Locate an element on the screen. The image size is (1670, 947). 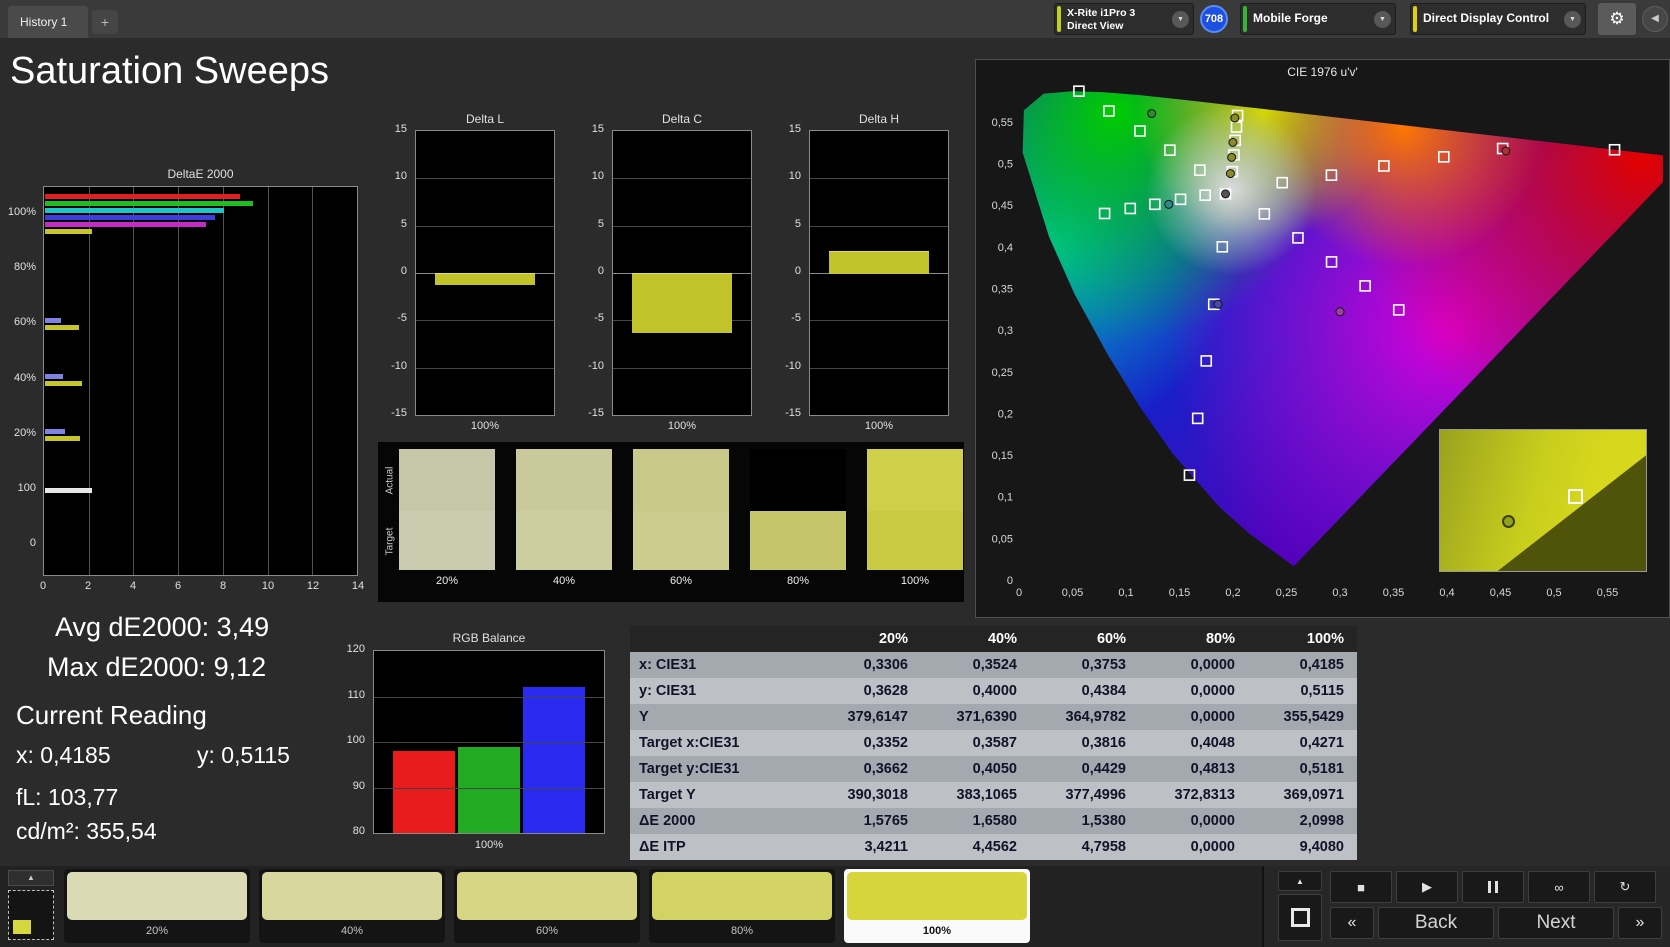
delta-l-x-label: 100% is located at coordinates (485, 426).